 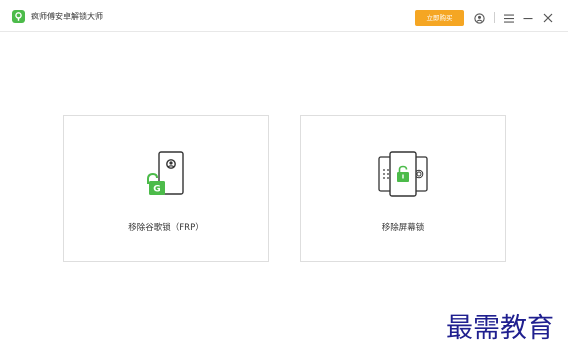 What do you see at coordinates (284, 16) in the screenshot?
I see `title-bar: 疯师傅安卓解锁大师 立即购买` at bounding box center [284, 16].